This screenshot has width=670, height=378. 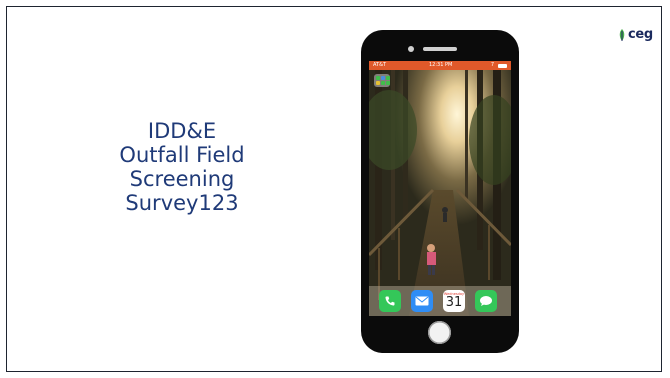 I want to click on forest-wallpaper, so click(x=440, y=193).